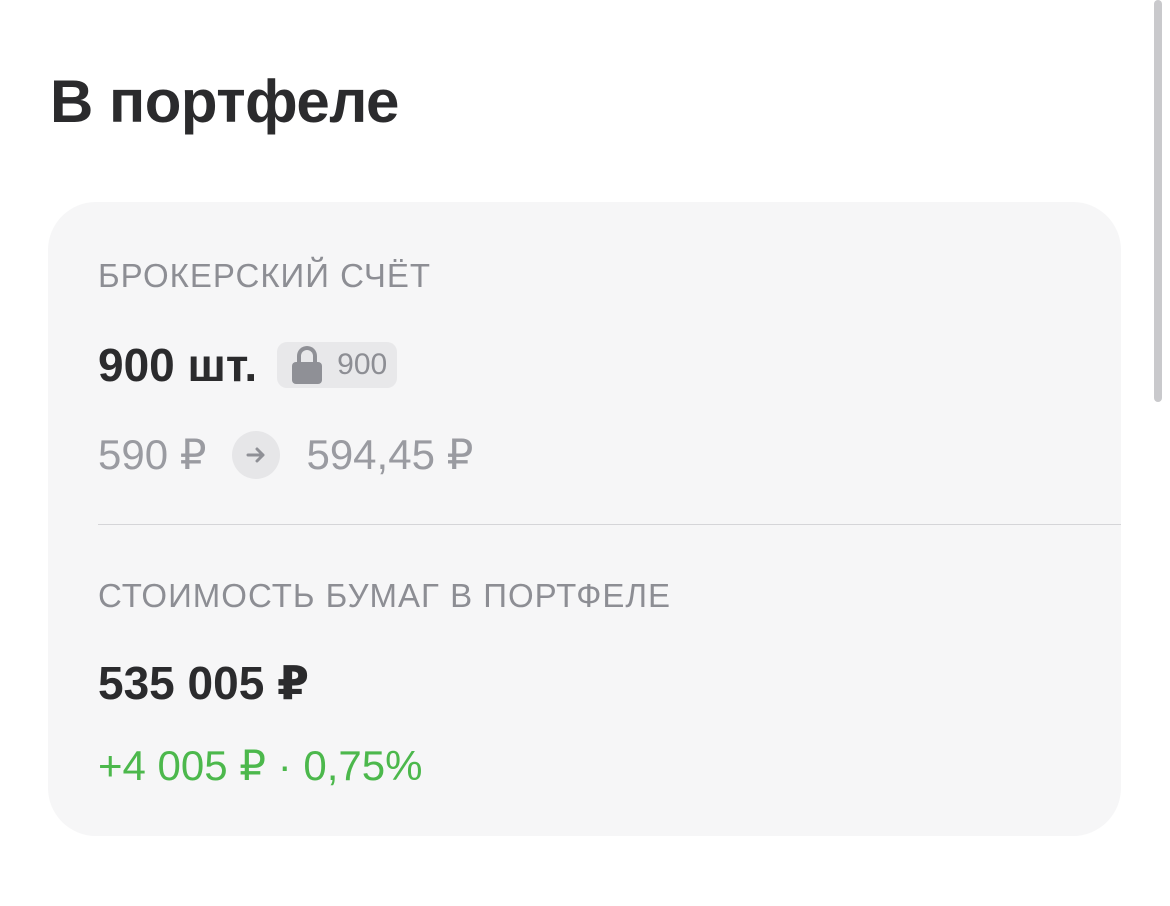  I want to click on price-row: 590 ₽ 594,45 ₽, so click(285, 455).